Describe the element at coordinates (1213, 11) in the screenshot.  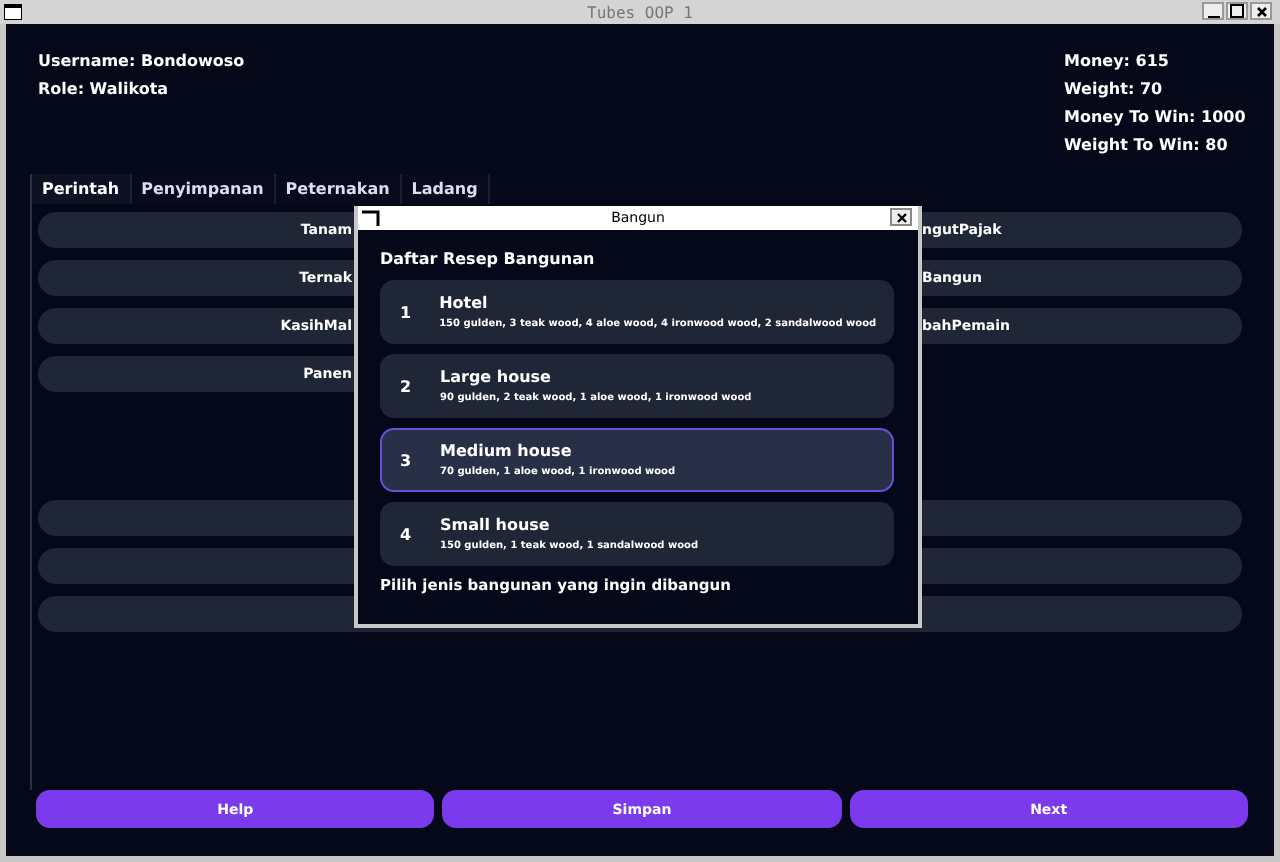
I see `minimize-button` at that location.